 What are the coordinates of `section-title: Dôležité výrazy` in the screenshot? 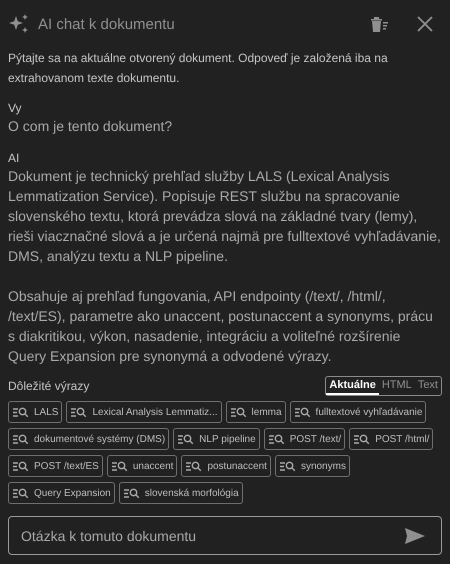 It's located at (49, 386).